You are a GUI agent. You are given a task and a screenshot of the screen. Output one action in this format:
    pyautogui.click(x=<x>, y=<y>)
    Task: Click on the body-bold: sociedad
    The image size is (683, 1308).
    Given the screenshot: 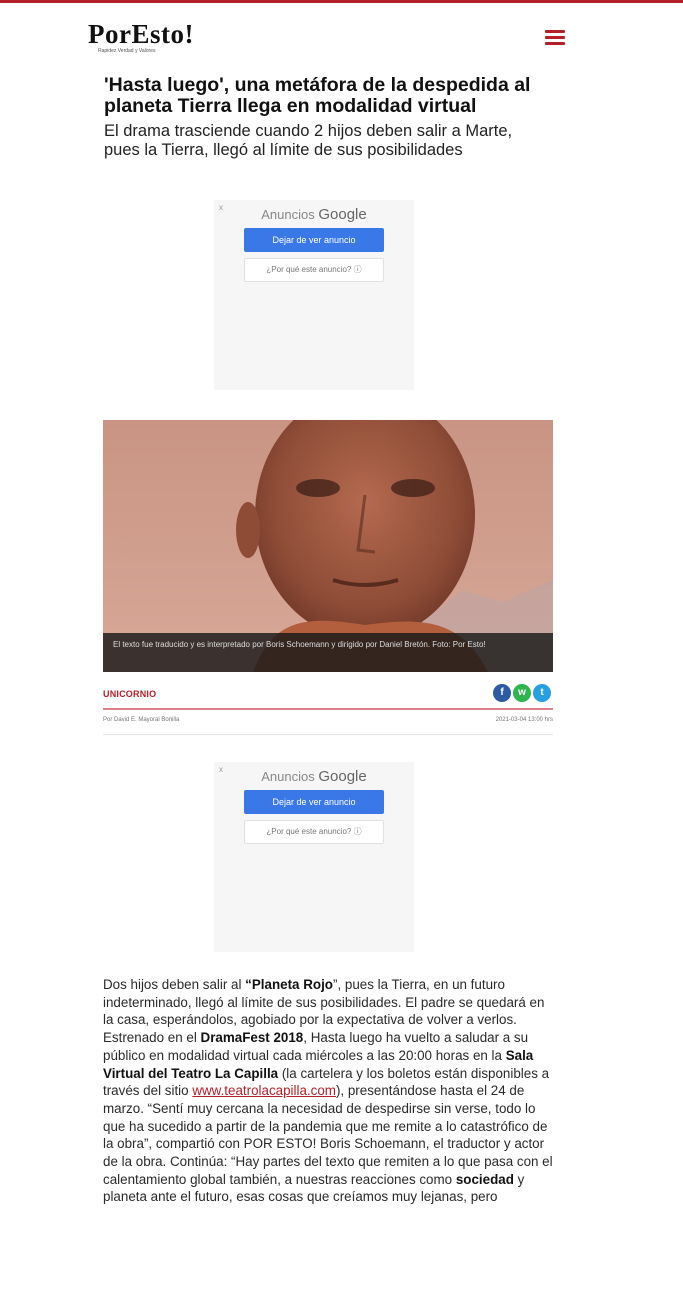 What is the action you would take?
    pyautogui.click(x=484, y=1179)
    